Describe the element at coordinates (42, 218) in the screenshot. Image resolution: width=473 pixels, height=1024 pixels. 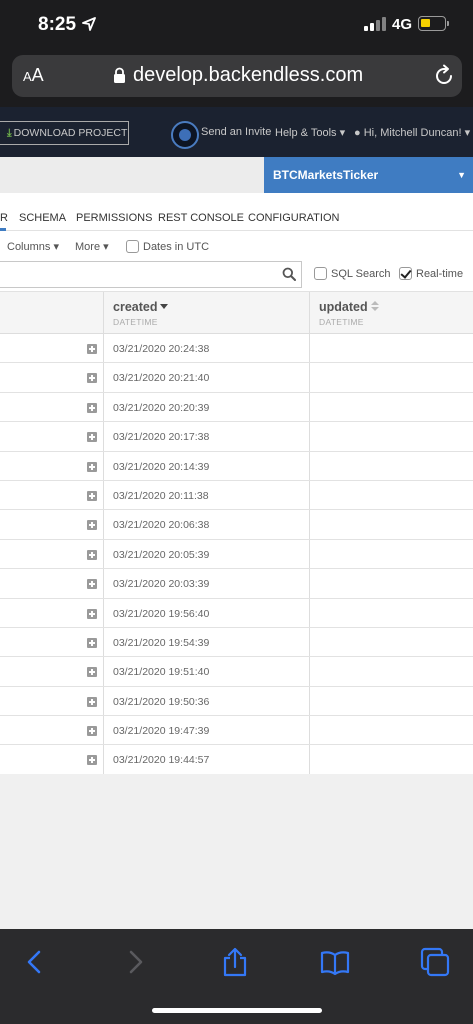
I see `tab-schema: SCHEMA` at that location.